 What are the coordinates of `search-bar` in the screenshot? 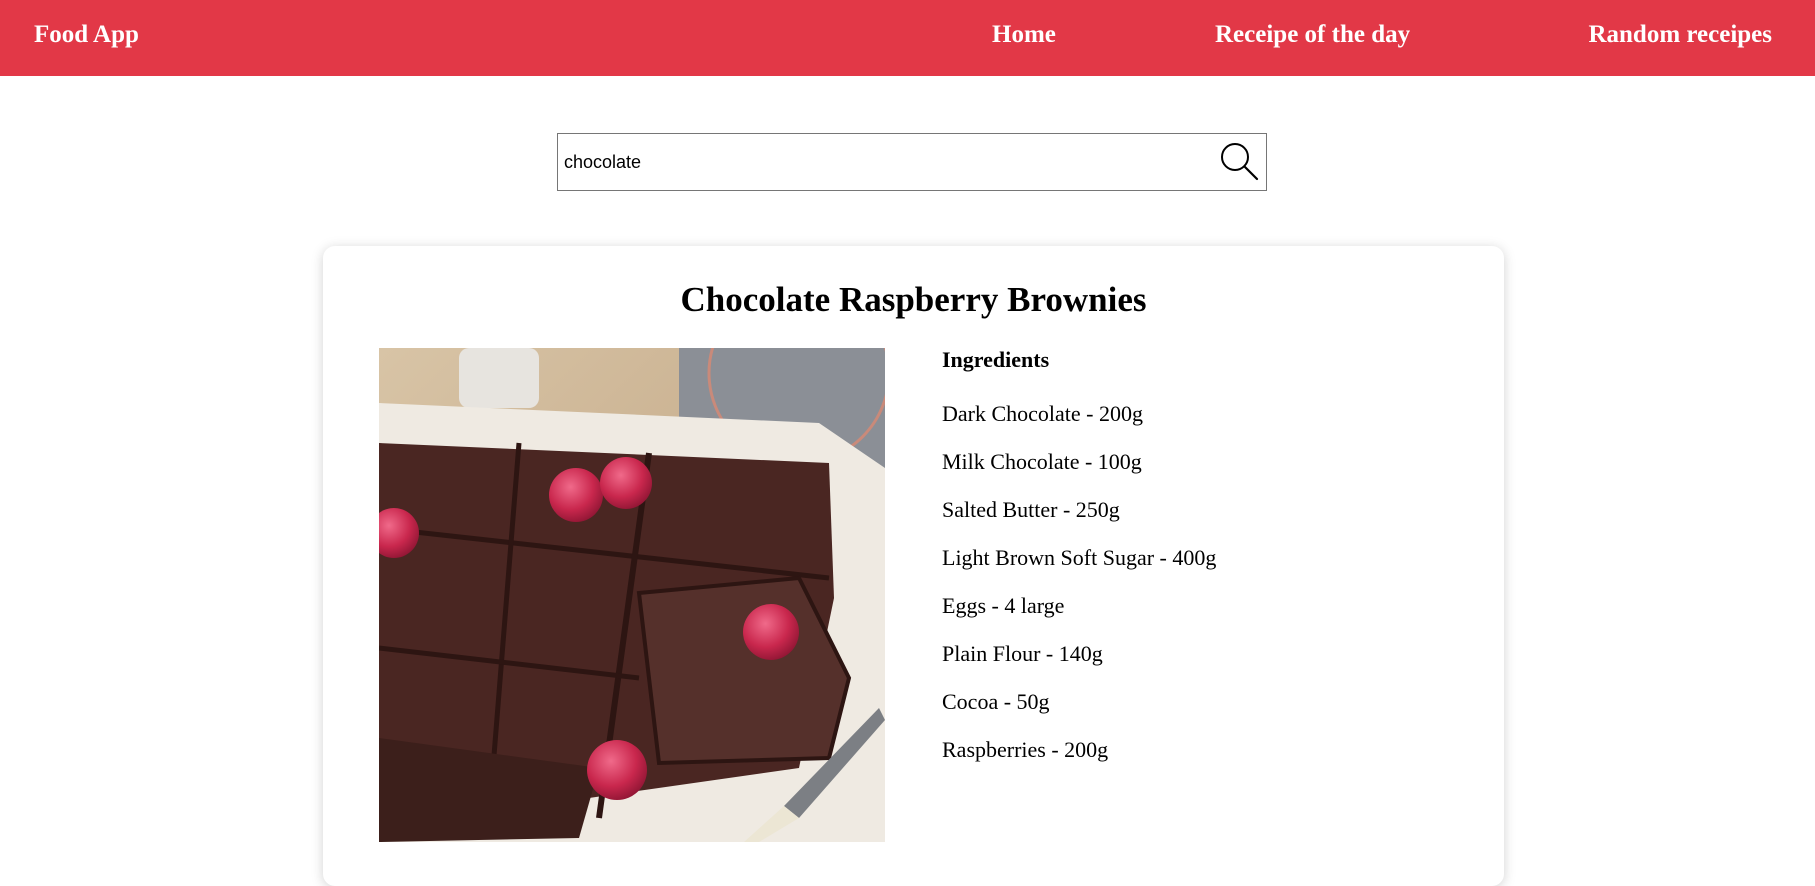 It's located at (912, 162).